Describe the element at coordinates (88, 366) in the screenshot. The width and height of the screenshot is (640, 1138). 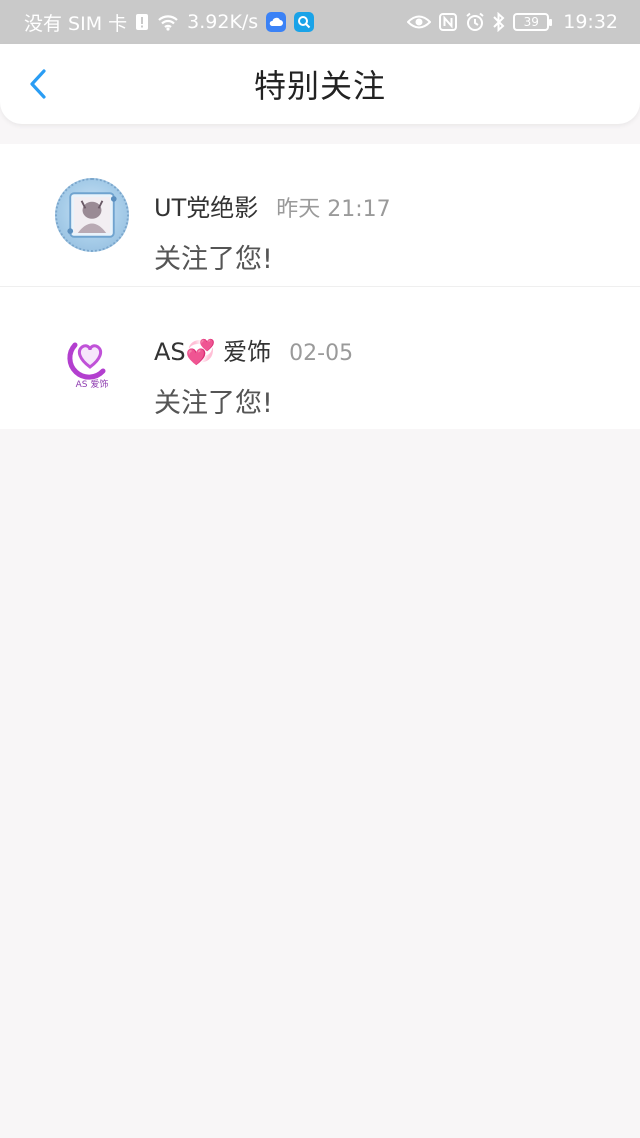
I see `heart-logo-icon: AS 爱饰` at that location.